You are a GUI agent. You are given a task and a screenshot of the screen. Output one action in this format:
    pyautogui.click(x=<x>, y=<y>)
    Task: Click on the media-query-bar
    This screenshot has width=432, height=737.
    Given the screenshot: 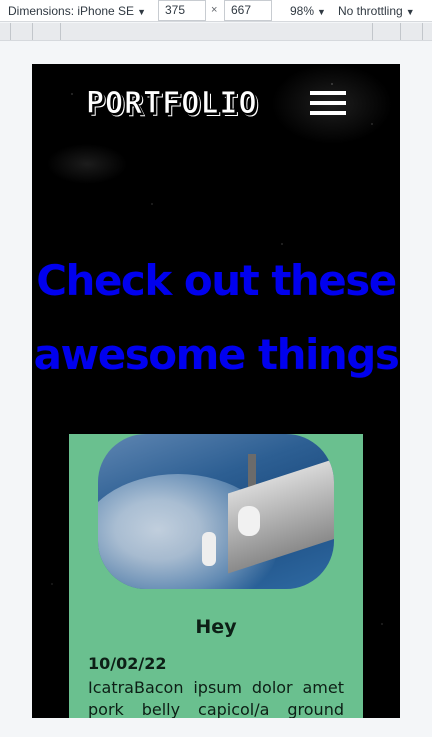 What is the action you would take?
    pyautogui.click(x=216, y=32)
    